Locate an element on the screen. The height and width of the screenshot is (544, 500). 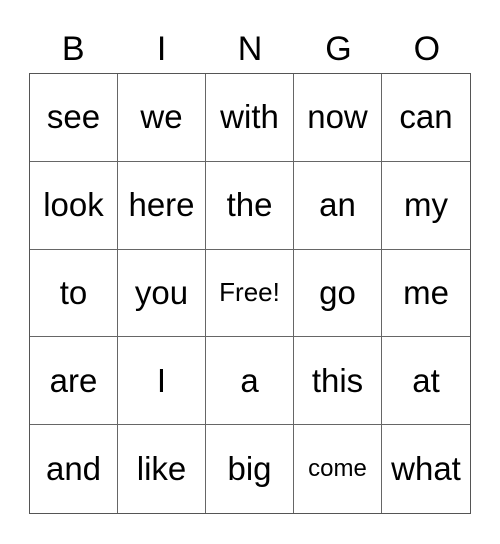
bingo-cell: here is located at coordinates (162, 205).